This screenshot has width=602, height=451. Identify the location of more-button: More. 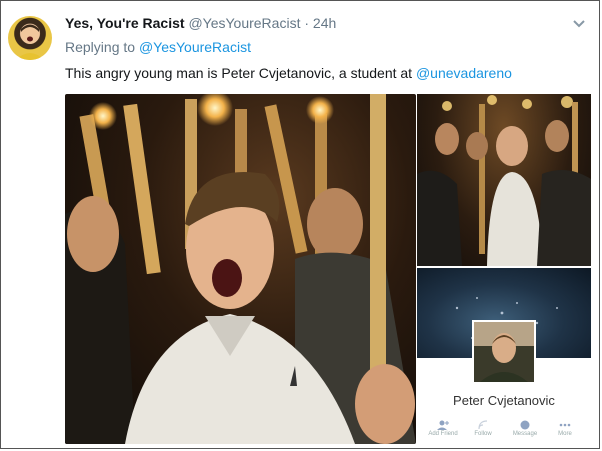
(565, 428).